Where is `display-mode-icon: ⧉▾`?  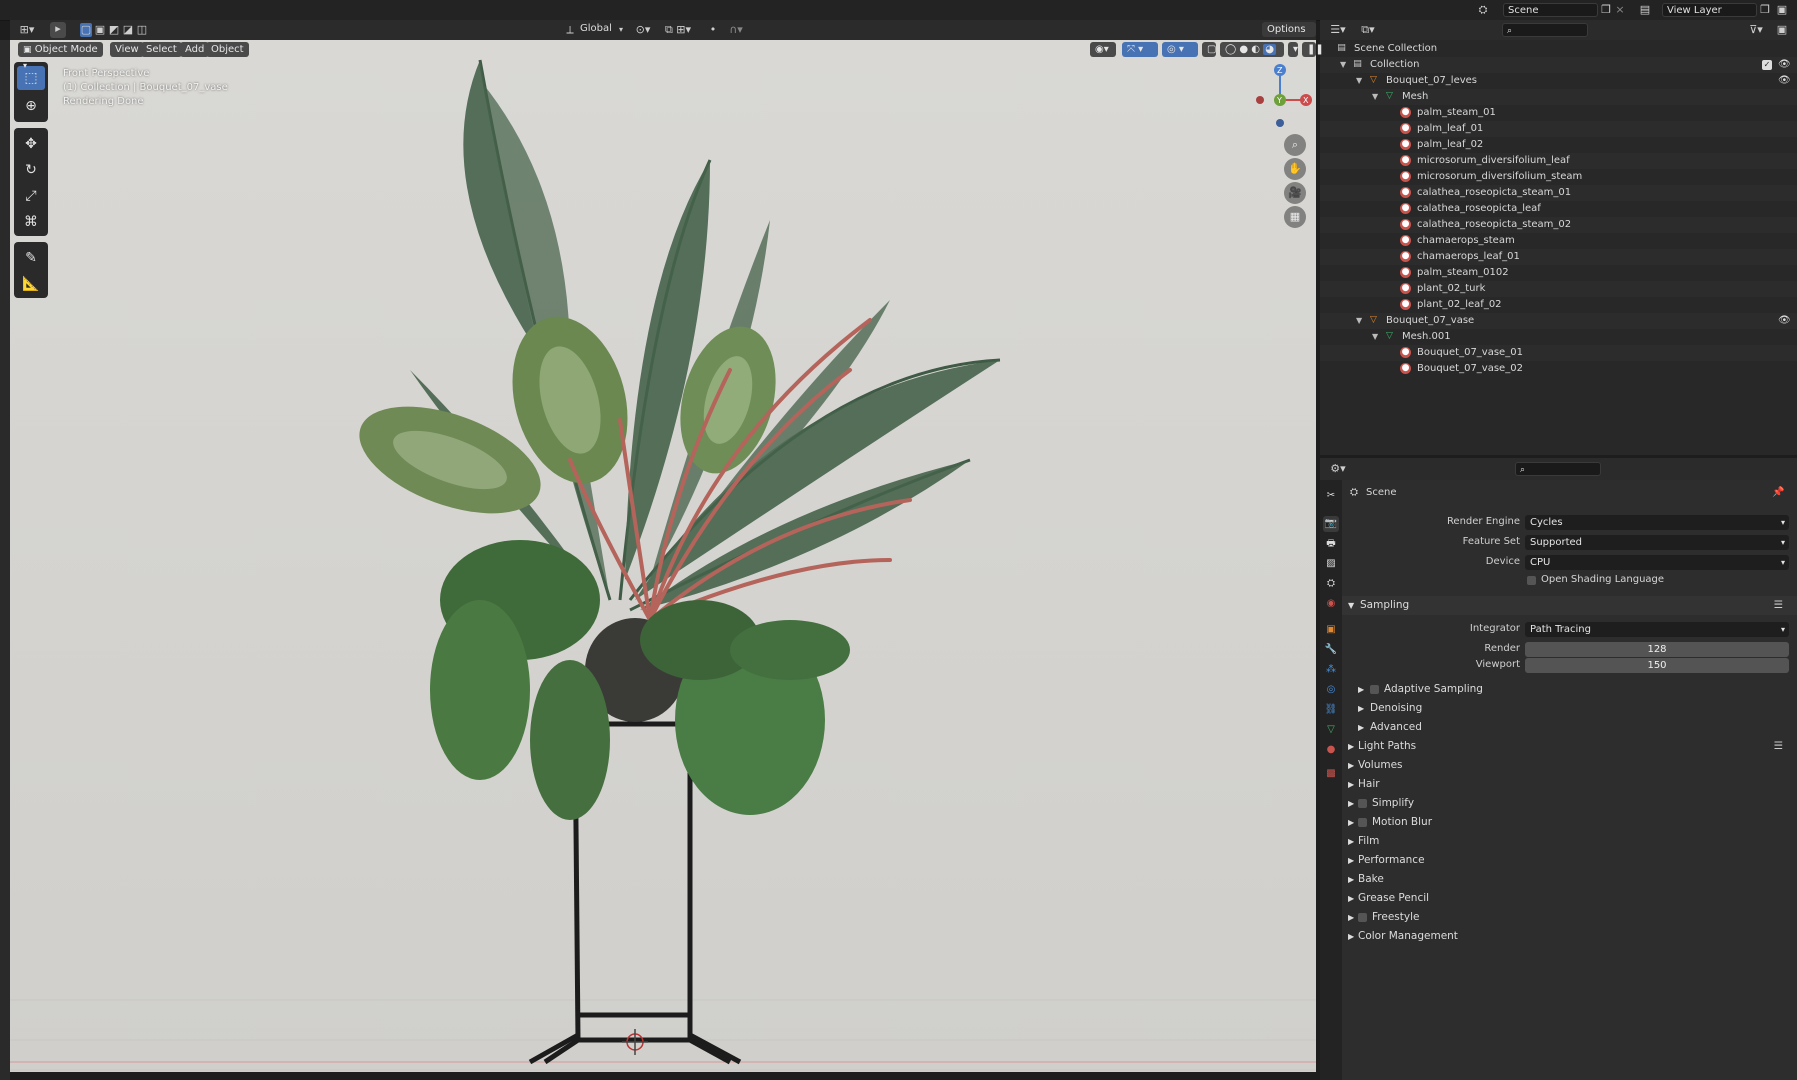
display-mode-icon: ⧉▾ is located at coordinates (1368, 30).